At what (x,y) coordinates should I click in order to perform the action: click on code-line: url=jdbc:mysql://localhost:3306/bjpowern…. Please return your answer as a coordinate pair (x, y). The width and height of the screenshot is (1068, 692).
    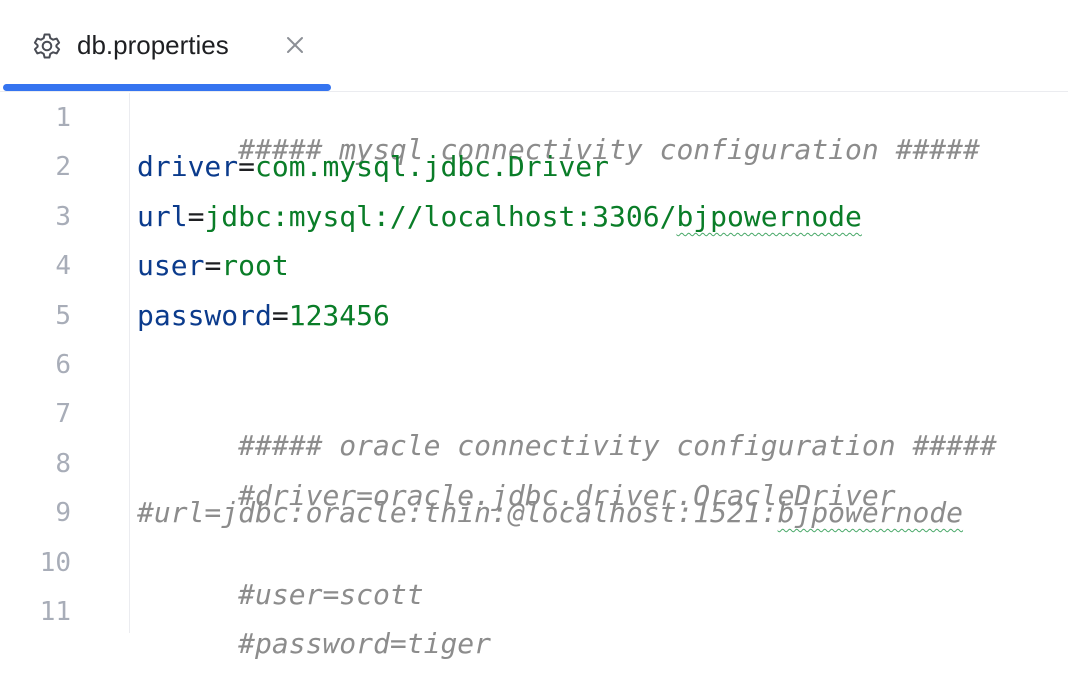
    Looking at the image, I should click on (499, 217).